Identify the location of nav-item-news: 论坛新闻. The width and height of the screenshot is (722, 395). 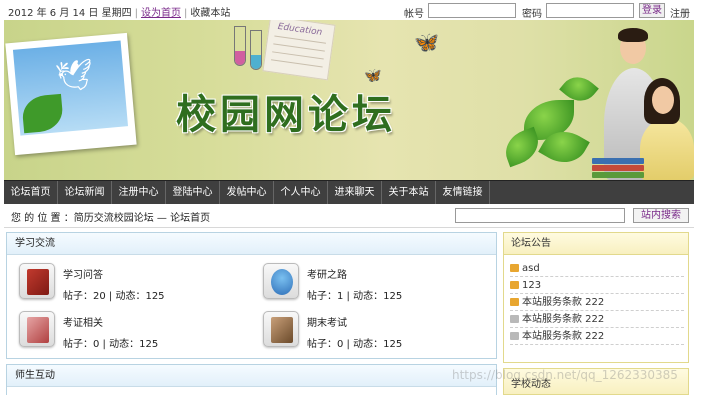
(85, 193).